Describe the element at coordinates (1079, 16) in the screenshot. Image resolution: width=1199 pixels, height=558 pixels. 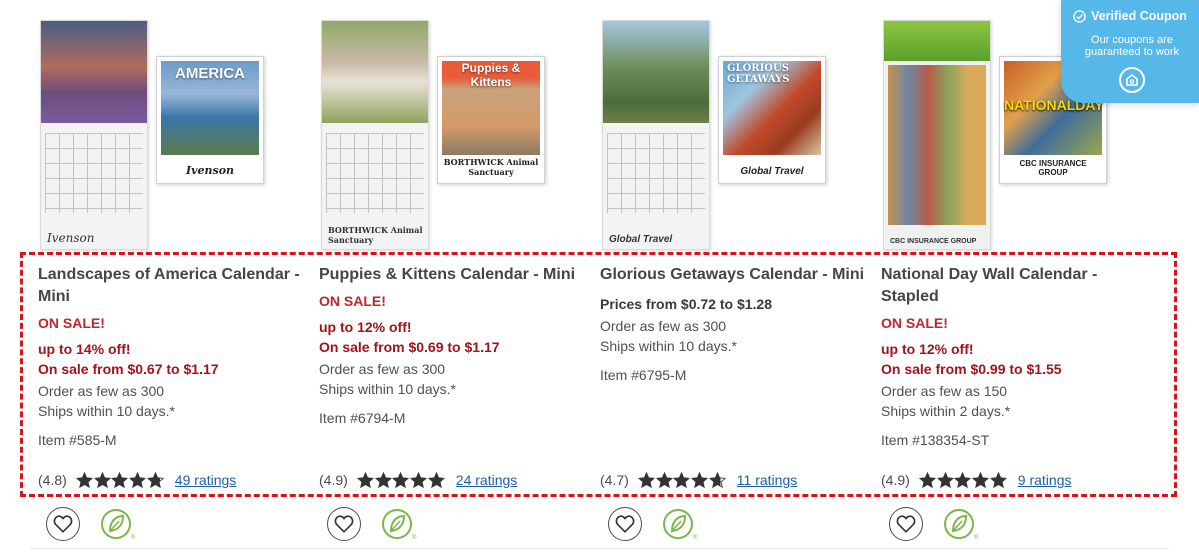
I see `check-circle-icon` at that location.